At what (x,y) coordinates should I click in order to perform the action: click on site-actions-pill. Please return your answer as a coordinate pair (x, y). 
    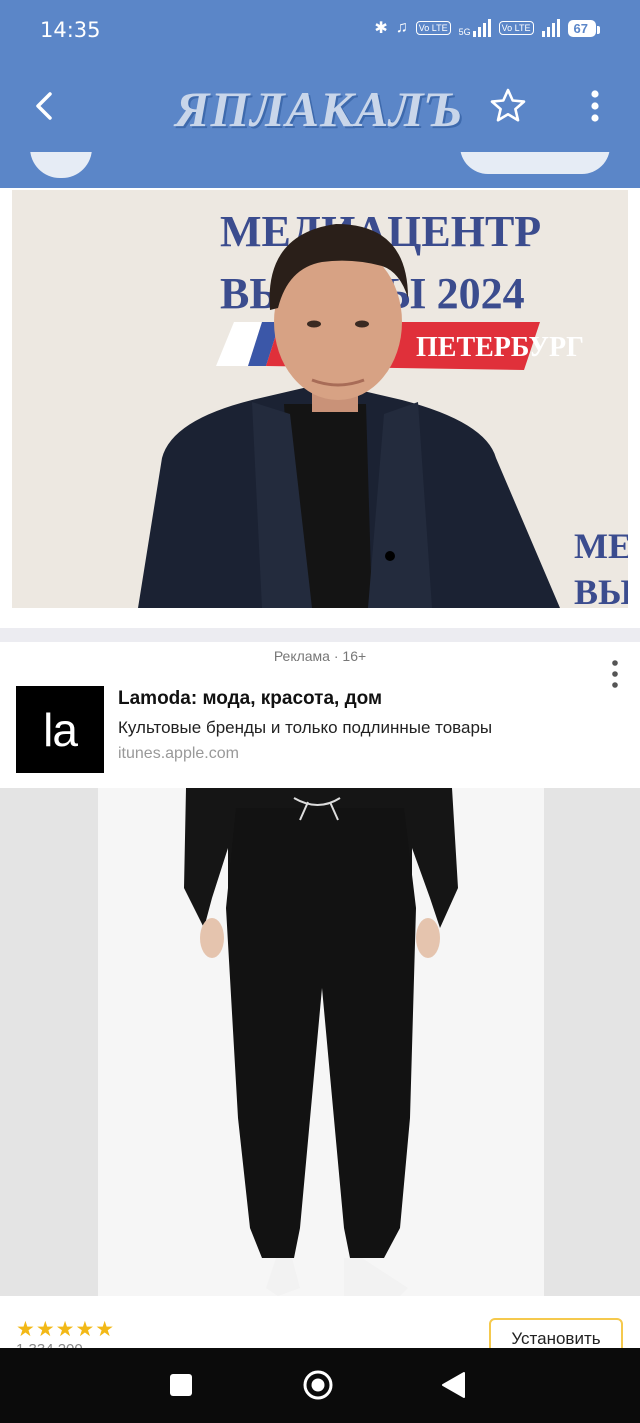
    Looking at the image, I should click on (535, 163).